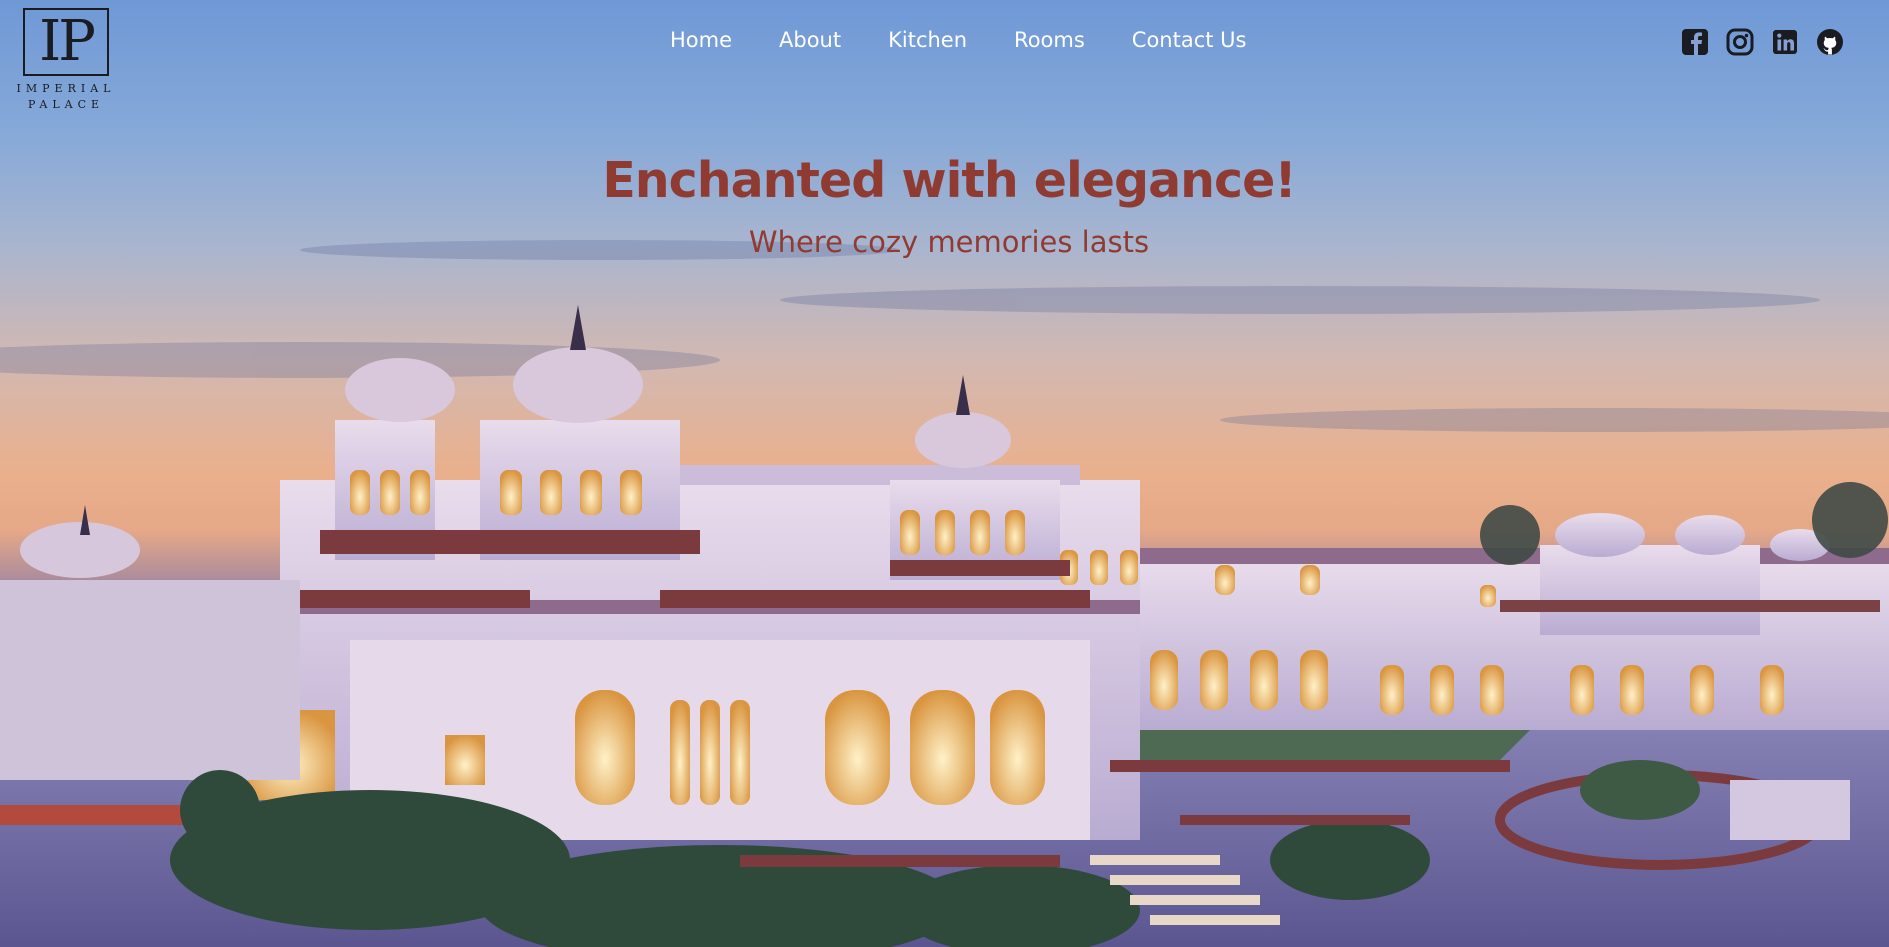 The height and width of the screenshot is (947, 1889). I want to click on main-nav: Home About Kitchen Rooms Contact Us, so click(982, 40).